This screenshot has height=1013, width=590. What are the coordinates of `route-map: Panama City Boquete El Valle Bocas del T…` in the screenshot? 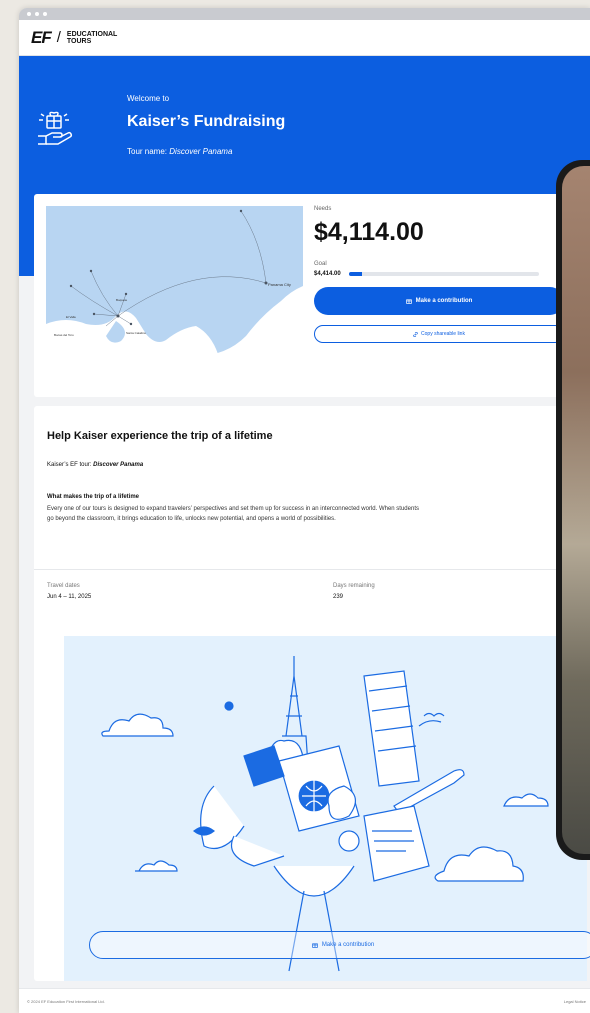 It's located at (174, 296).